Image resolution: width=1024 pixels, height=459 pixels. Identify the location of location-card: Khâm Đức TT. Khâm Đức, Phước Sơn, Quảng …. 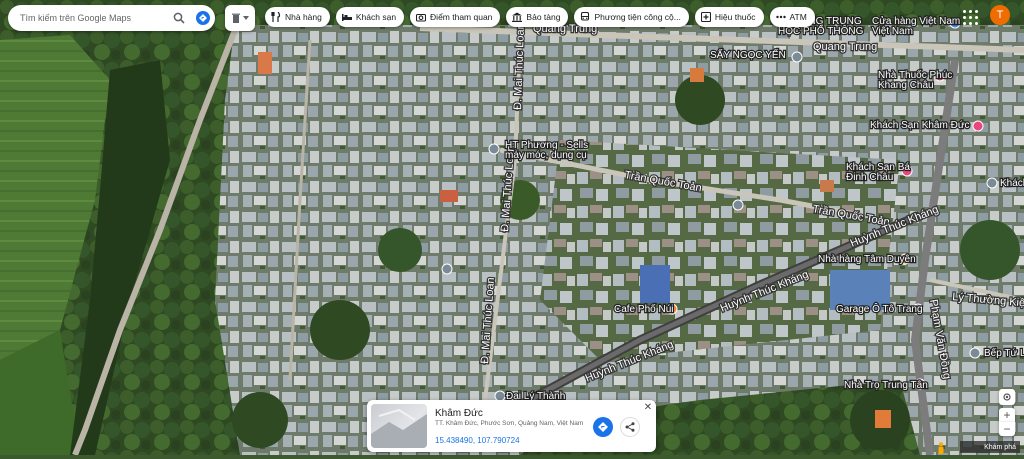
(511, 426).